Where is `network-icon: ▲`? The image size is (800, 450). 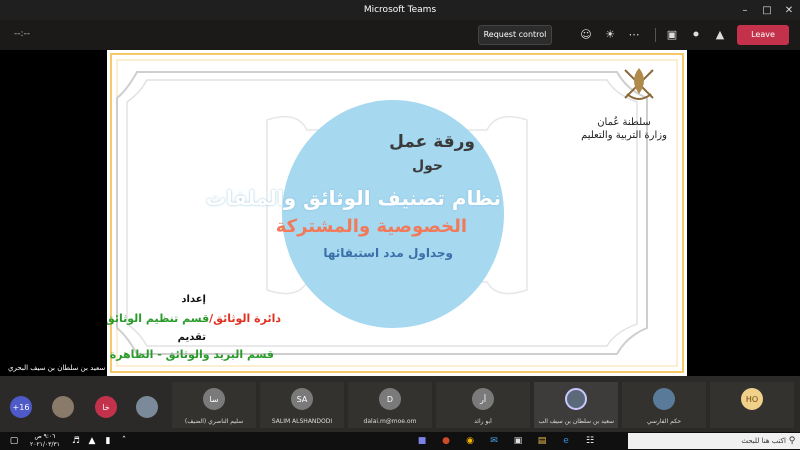 network-icon: ▲ is located at coordinates (92, 441).